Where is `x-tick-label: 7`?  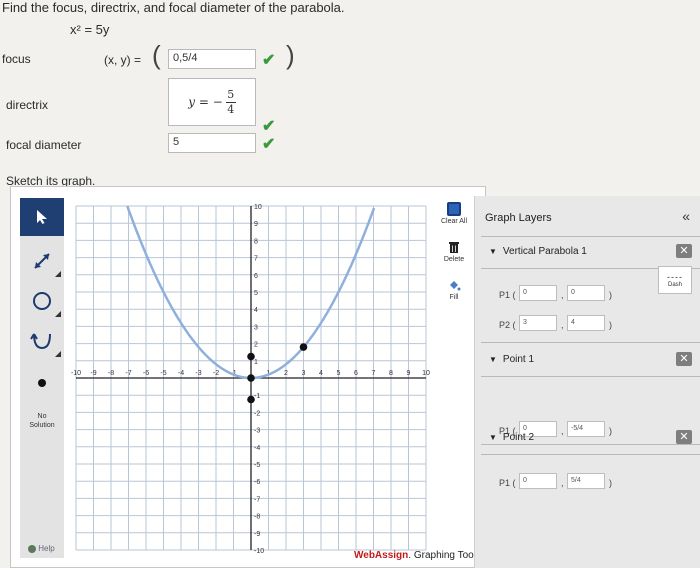 x-tick-label: 7 is located at coordinates (374, 373).